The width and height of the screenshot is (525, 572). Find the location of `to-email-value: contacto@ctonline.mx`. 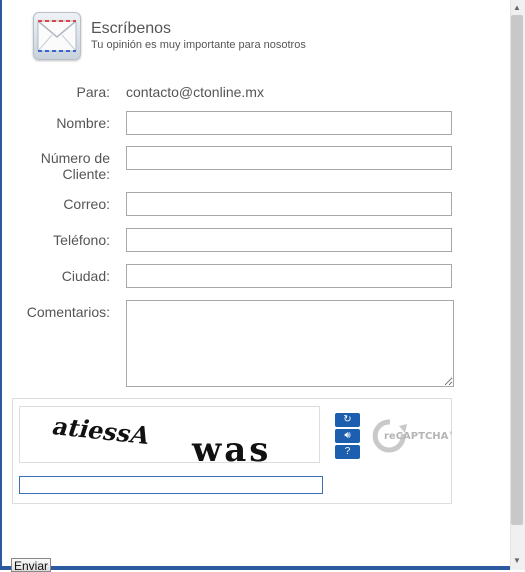

to-email-value: contacto@ctonline.mx is located at coordinates (195, 92).